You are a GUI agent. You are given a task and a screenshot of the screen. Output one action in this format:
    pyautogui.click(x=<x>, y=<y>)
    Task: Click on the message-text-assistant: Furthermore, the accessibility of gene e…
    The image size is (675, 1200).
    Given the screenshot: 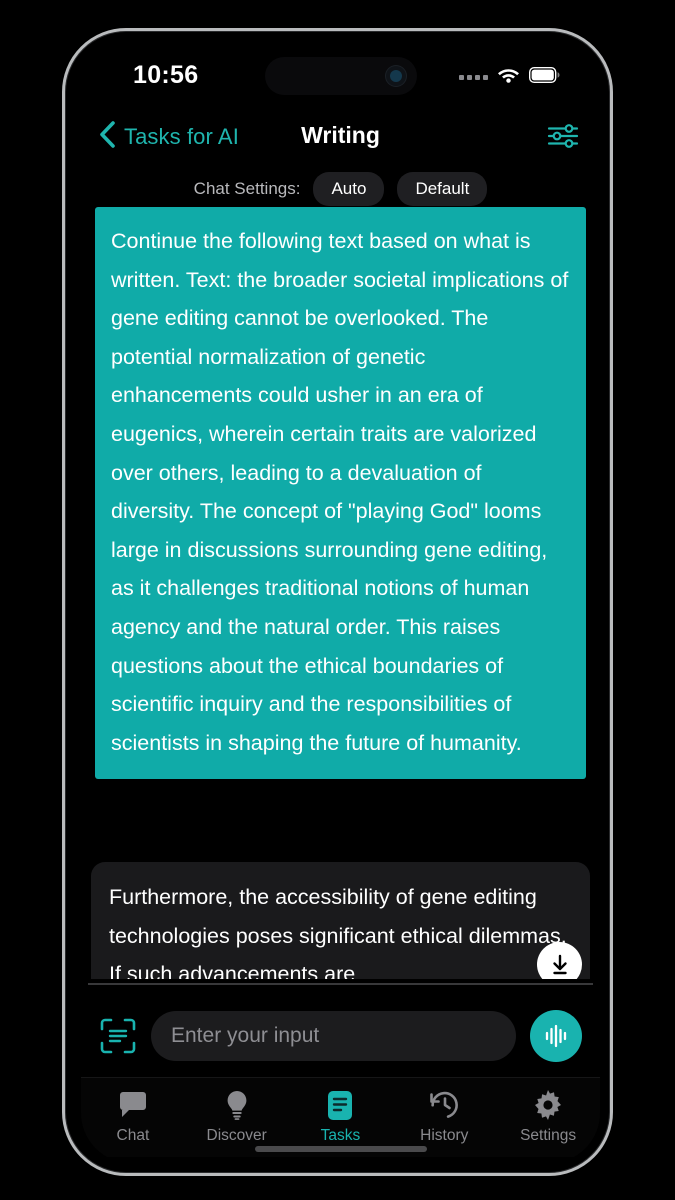 What is the action you would take?
    pyautogui.click(x=338, y=932)
    